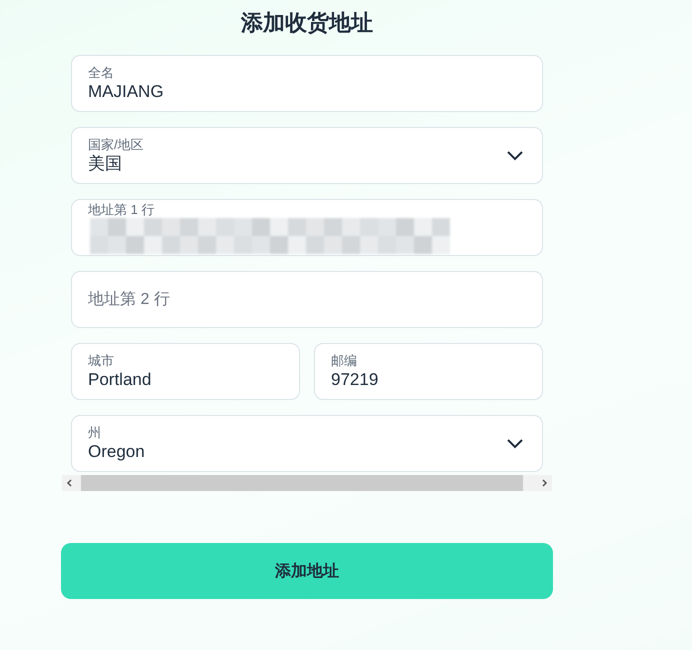 The height and width of the screenshot is (650, 692). What do you see at coordinates (307, 483) in the screenshot?
I see `horizontal-scrollbar` at bounding box center [307, 483].